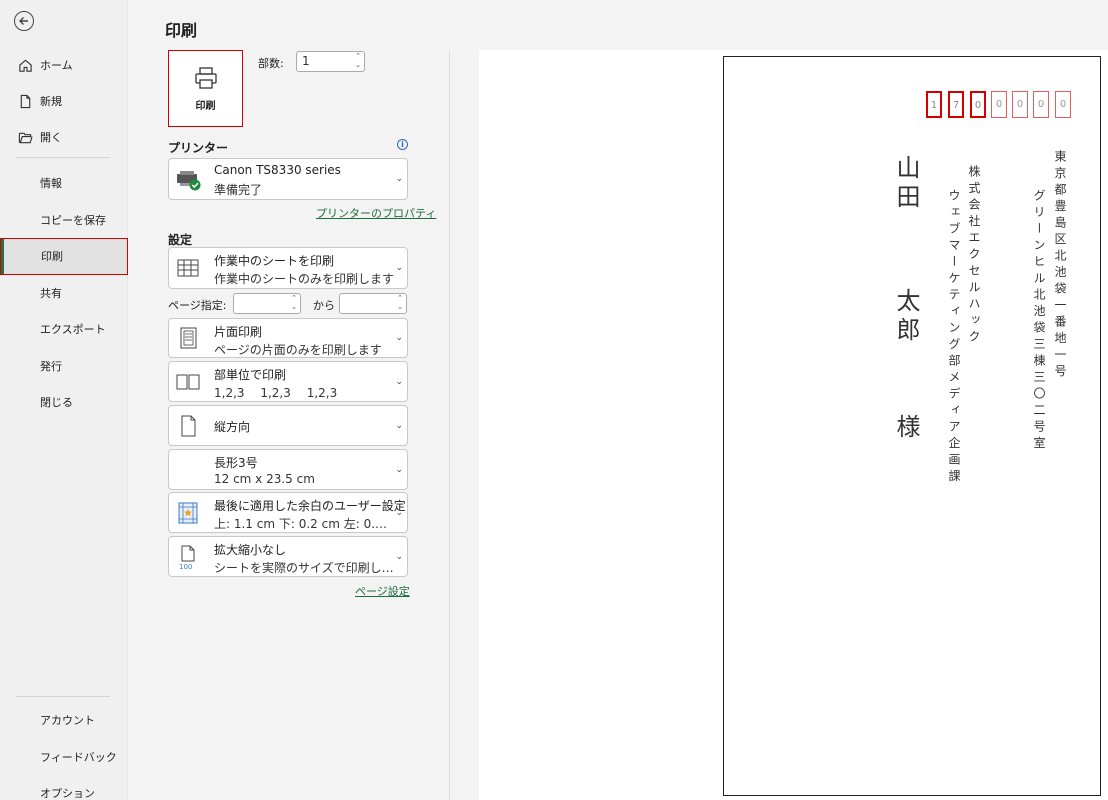 The width and height of the screenshot is (1108, 800). What do you see at coordinates (288, 469) in the screenshot?
I see `paper-size-dropdown: 長形3号 12 cm x 23.5 cm ⌄` at bounding box center [288, 469].